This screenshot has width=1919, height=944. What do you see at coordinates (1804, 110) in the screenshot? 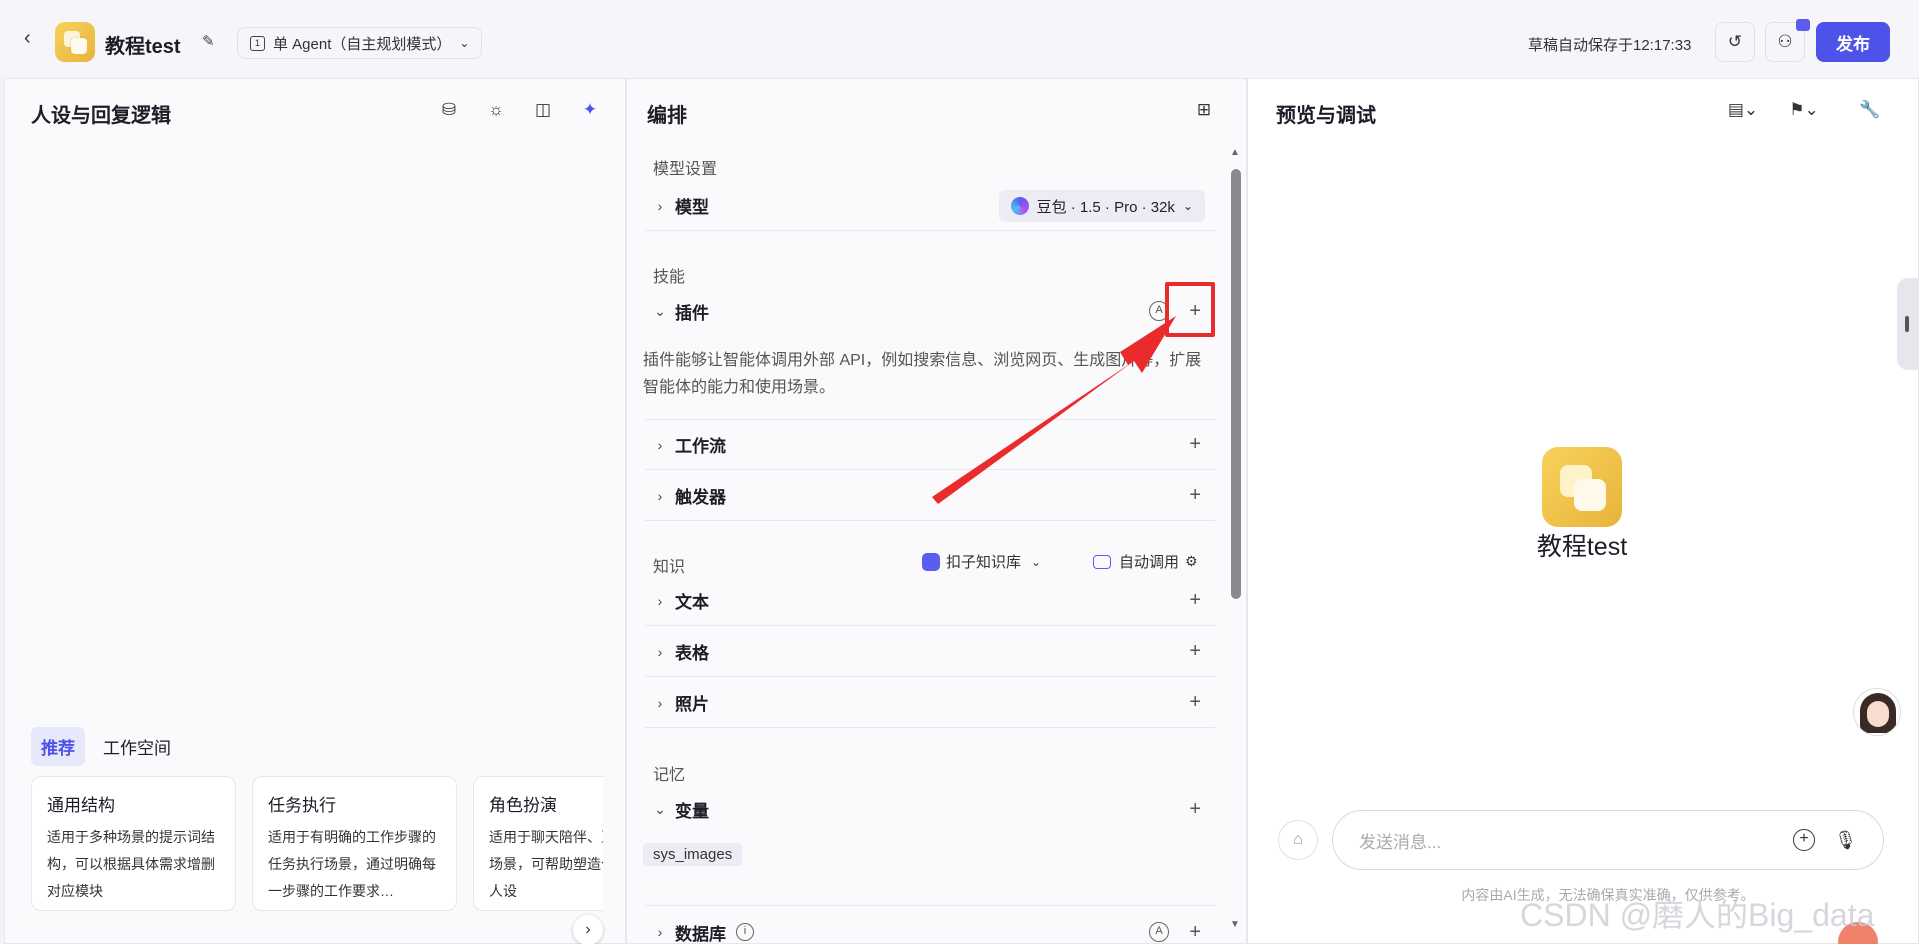
I see `debug-icon: ⚑⌄` at bounding box center [1804, 110].